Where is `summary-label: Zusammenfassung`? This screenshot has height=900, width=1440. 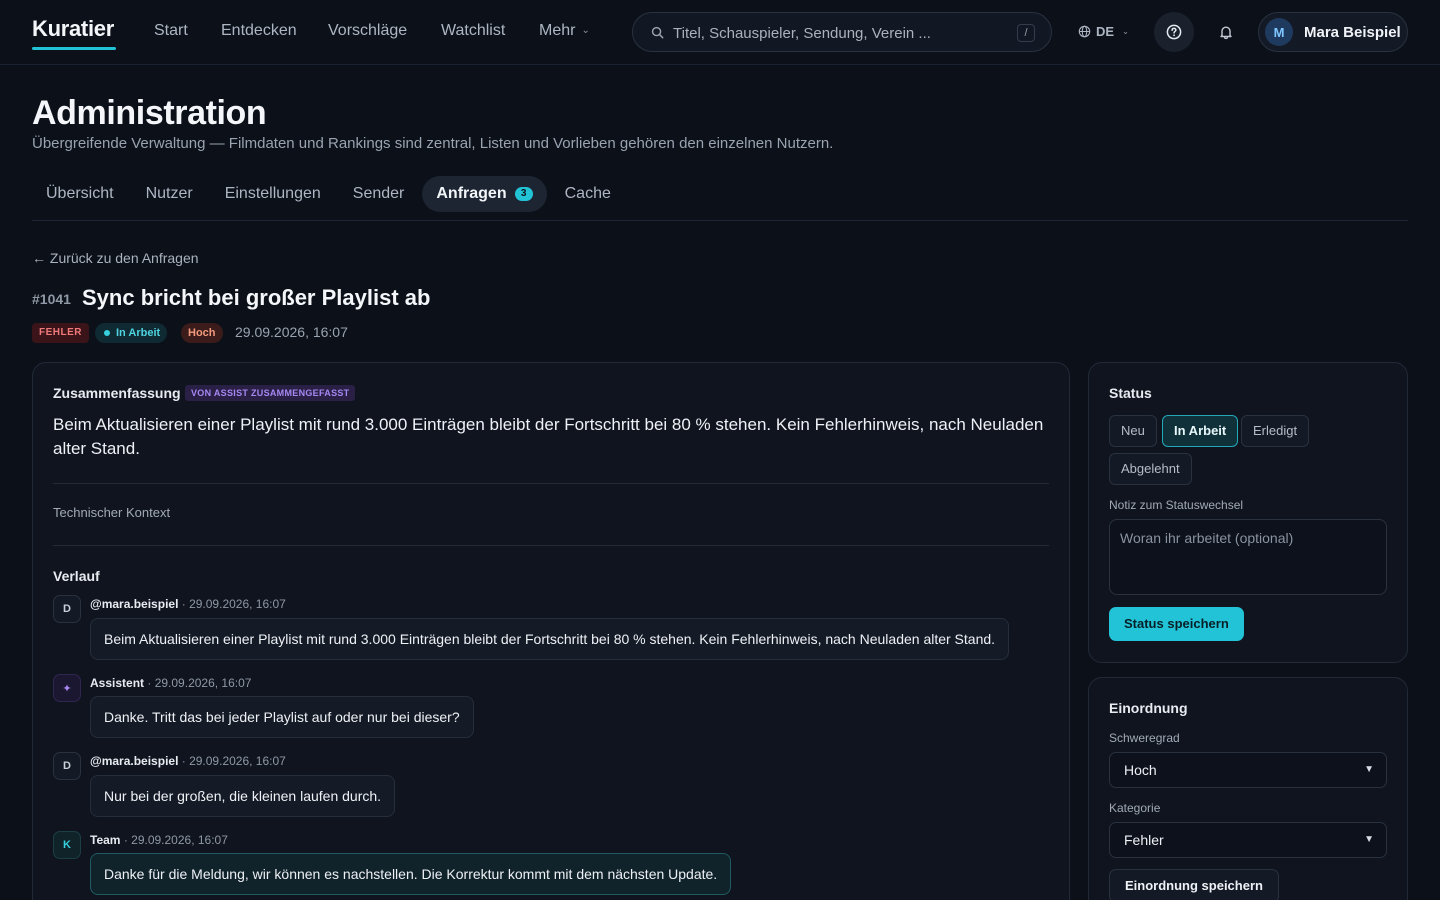
summary-label: Zusammenfassung is located at coordinates (117, 393).